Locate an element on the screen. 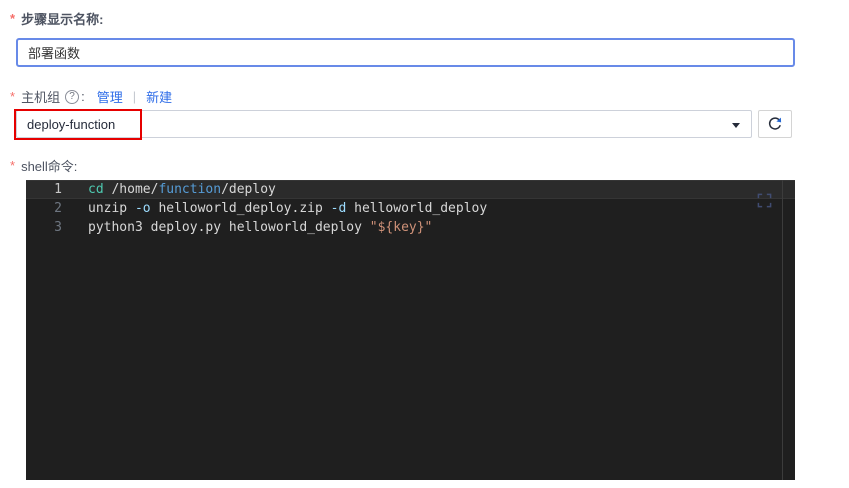  host-group-label: * 主机组 ? : 管理 | 新建 is located at coordinates (91, 96).